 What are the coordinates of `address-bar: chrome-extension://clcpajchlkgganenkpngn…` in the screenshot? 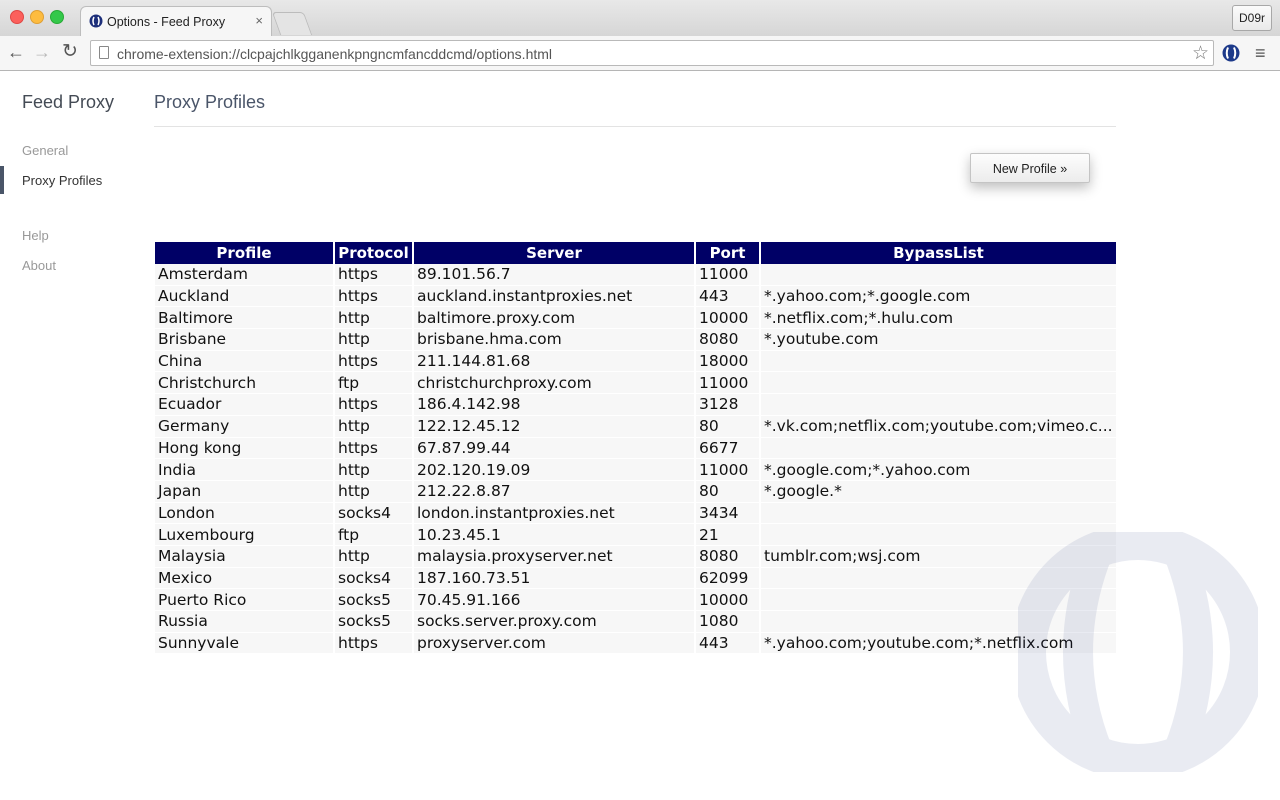 It's located at (652, 53).